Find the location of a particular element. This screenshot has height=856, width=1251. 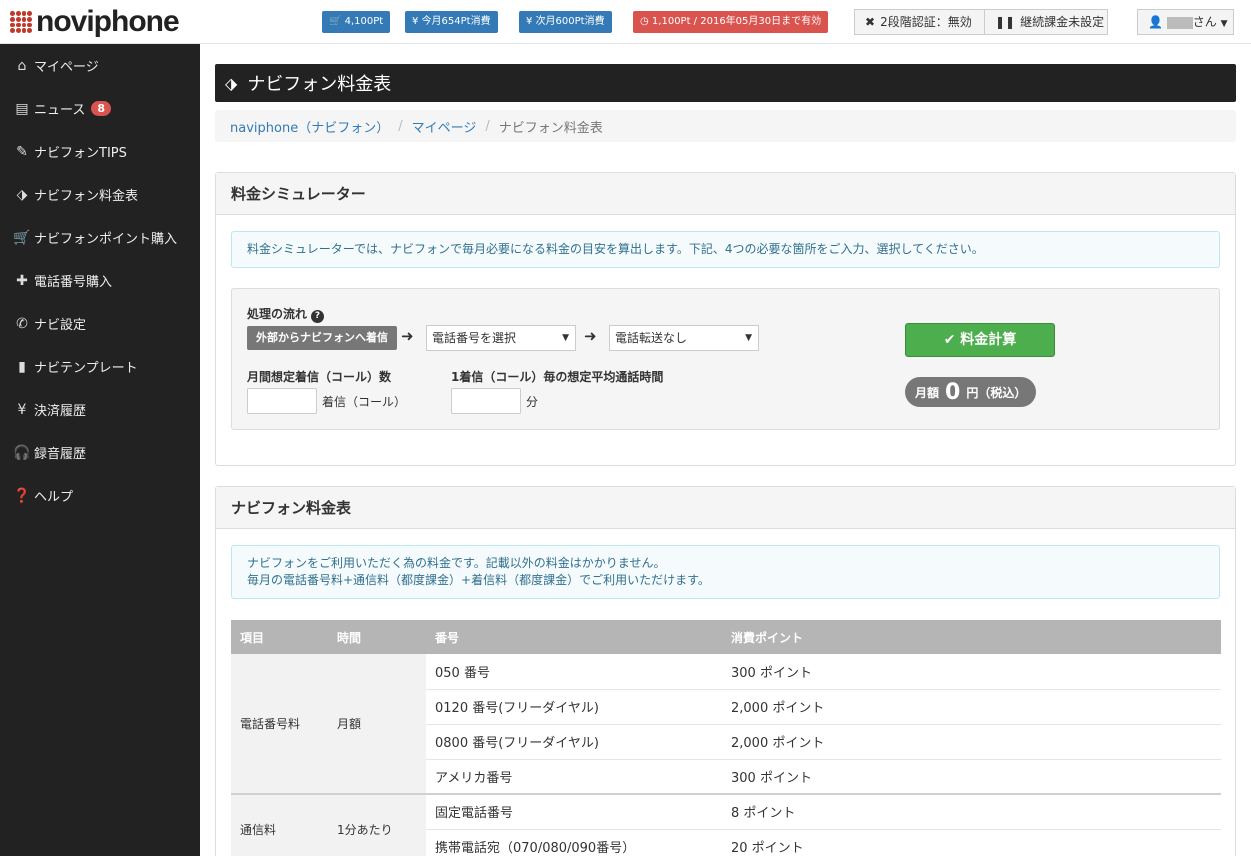

breadcrumb: naviphone（ナビフォン） / マイページ / ナビフォン料金表 is located at coordinates (725, 126).